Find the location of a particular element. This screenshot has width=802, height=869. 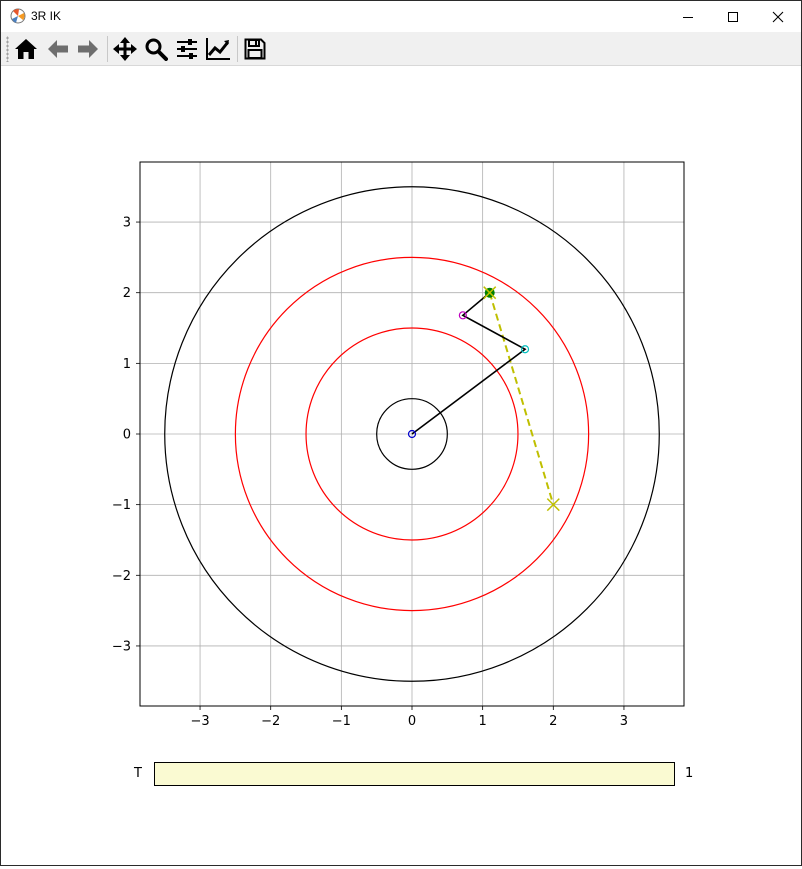

x-tick-label: −1 is located at coordinates (341, 721).